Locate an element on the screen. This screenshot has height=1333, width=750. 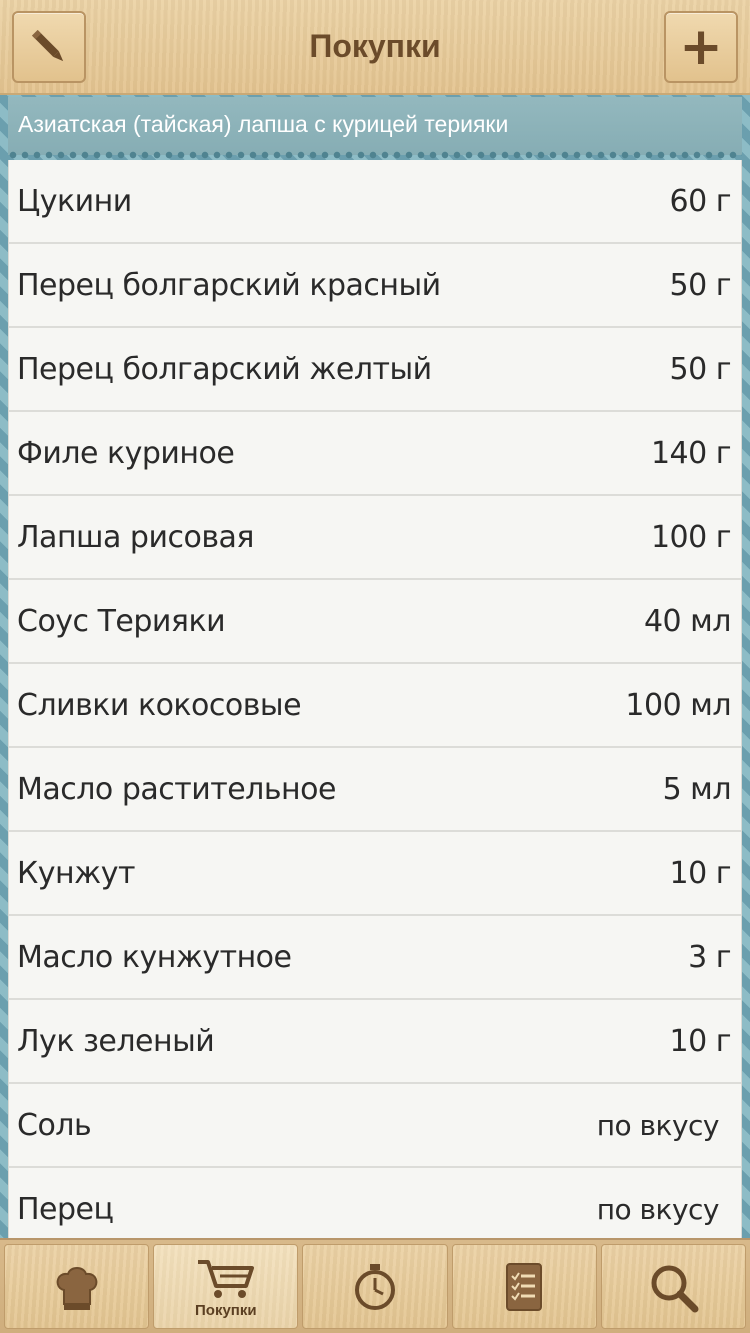
item-quantity: 100 г is located at coordinates (691, 537).